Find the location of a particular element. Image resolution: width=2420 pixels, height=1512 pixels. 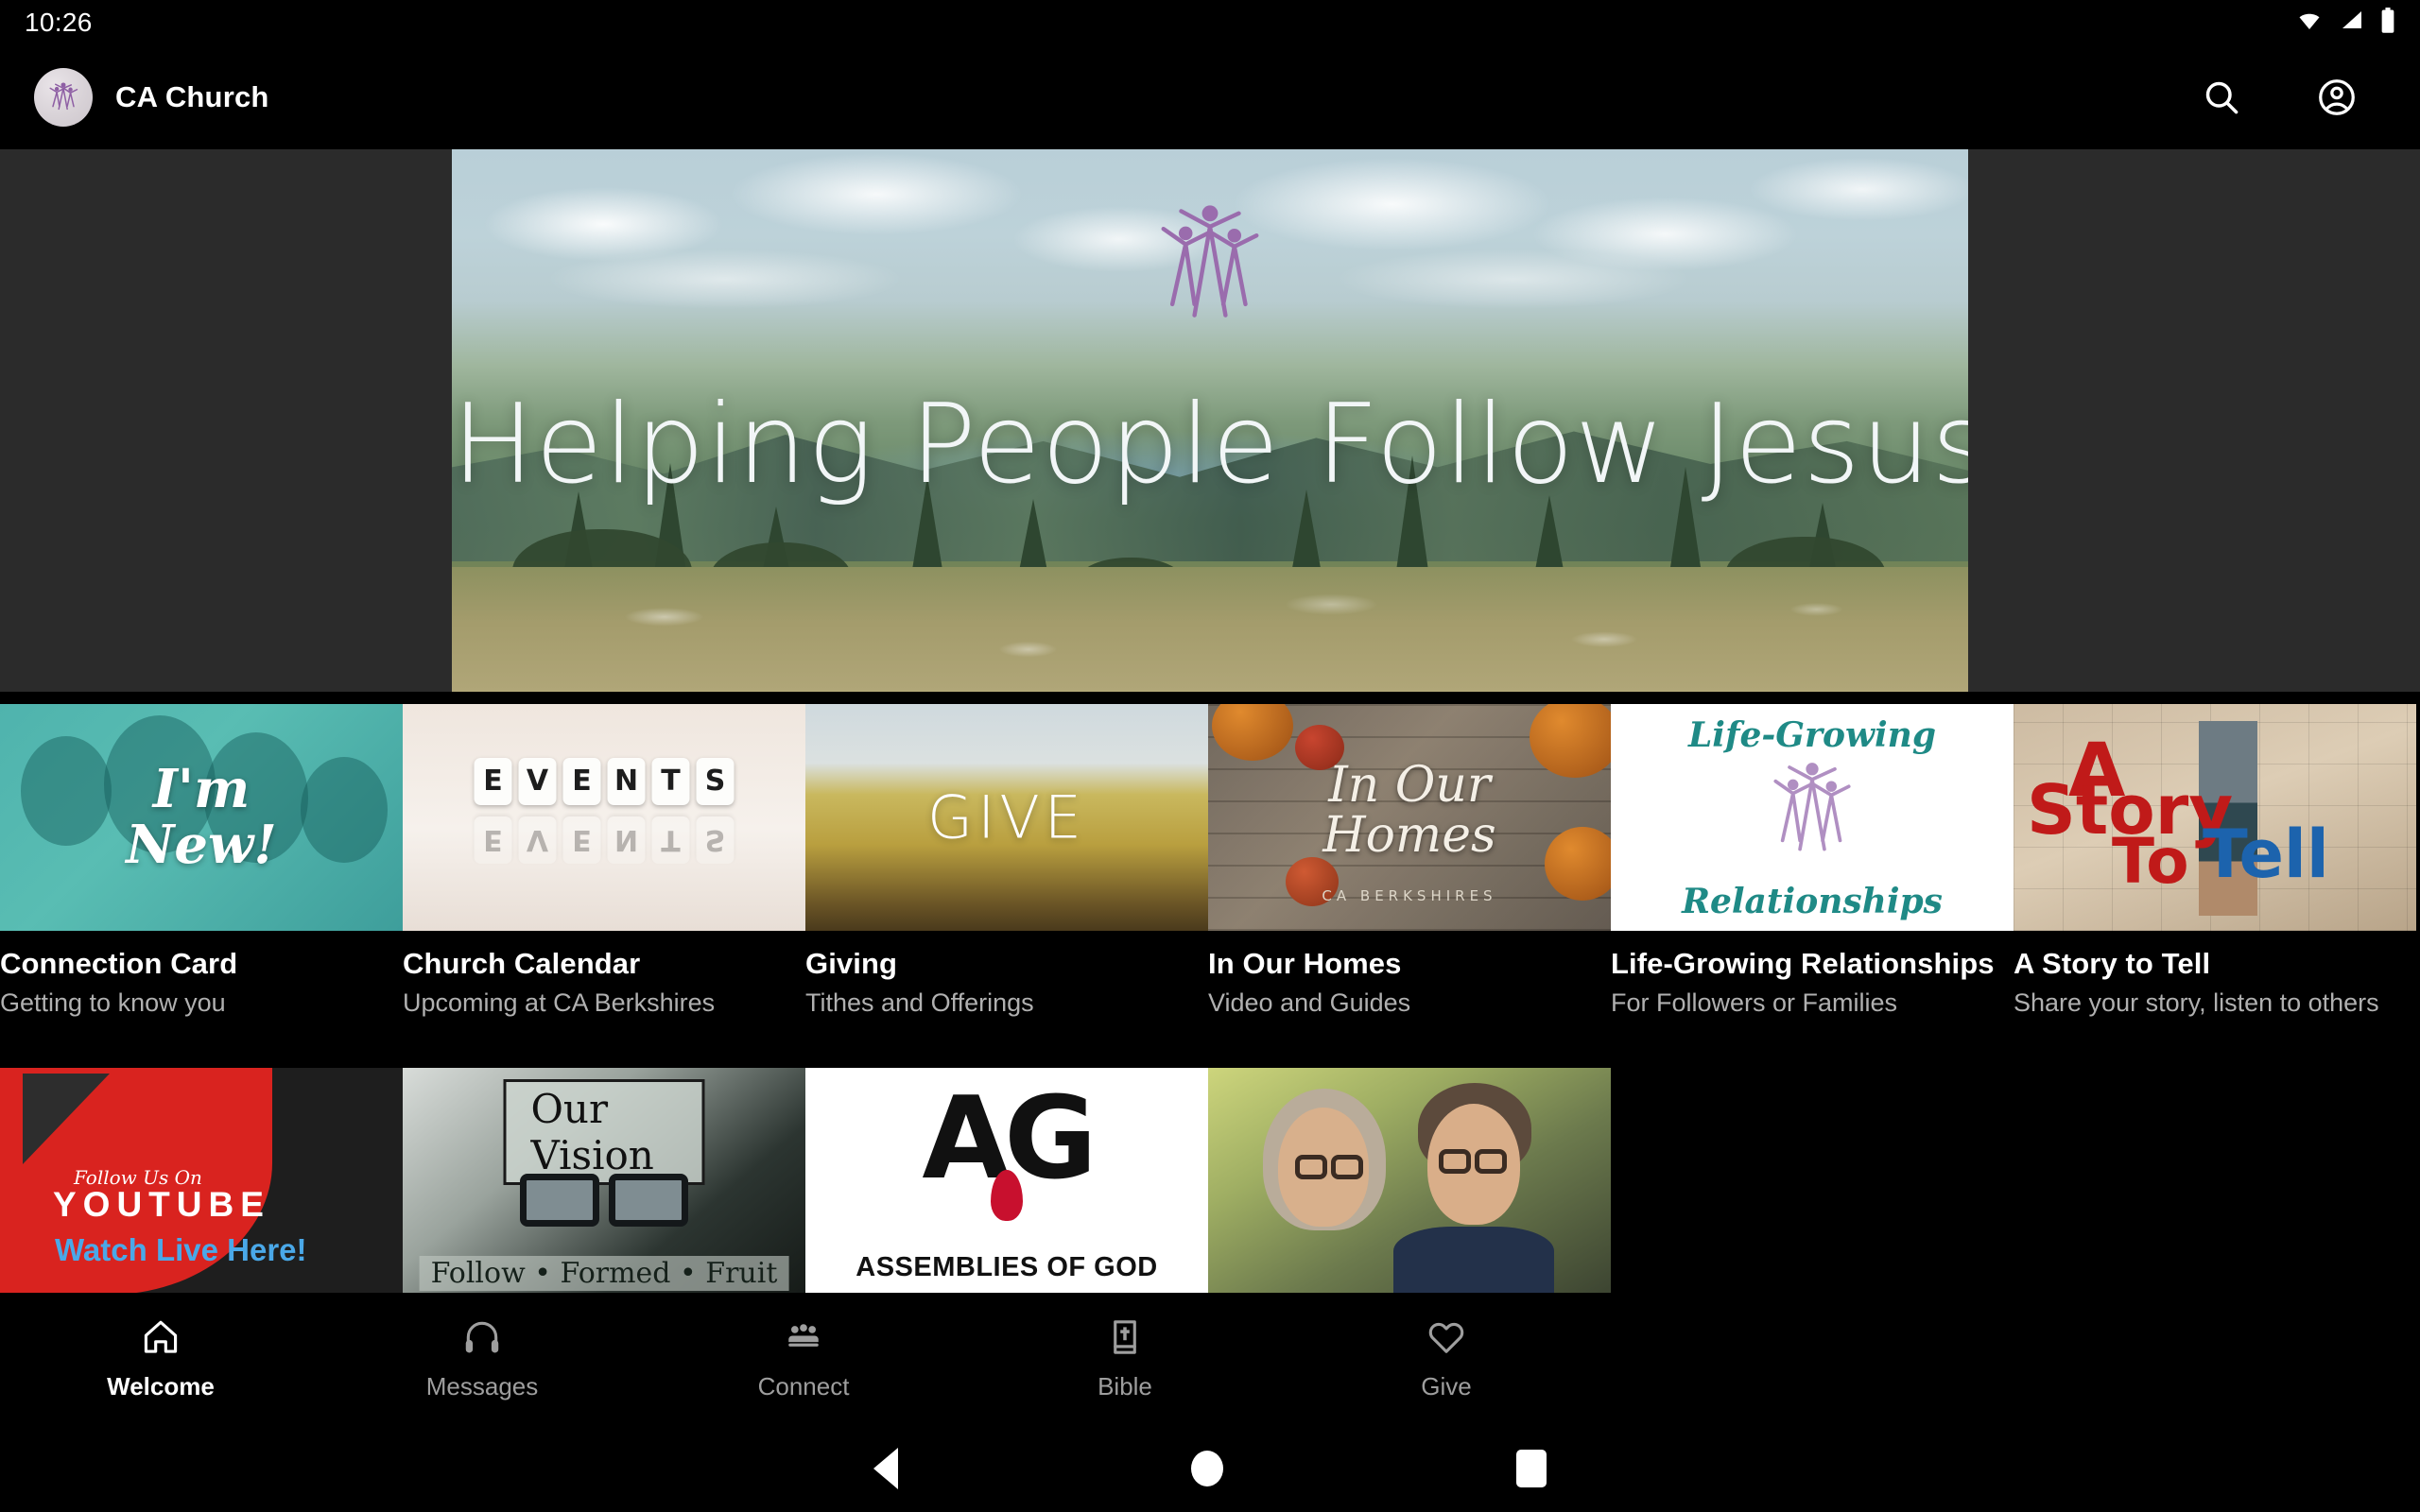

thumb-caption-line2: Relationships is located at coordinates (1812, 901).